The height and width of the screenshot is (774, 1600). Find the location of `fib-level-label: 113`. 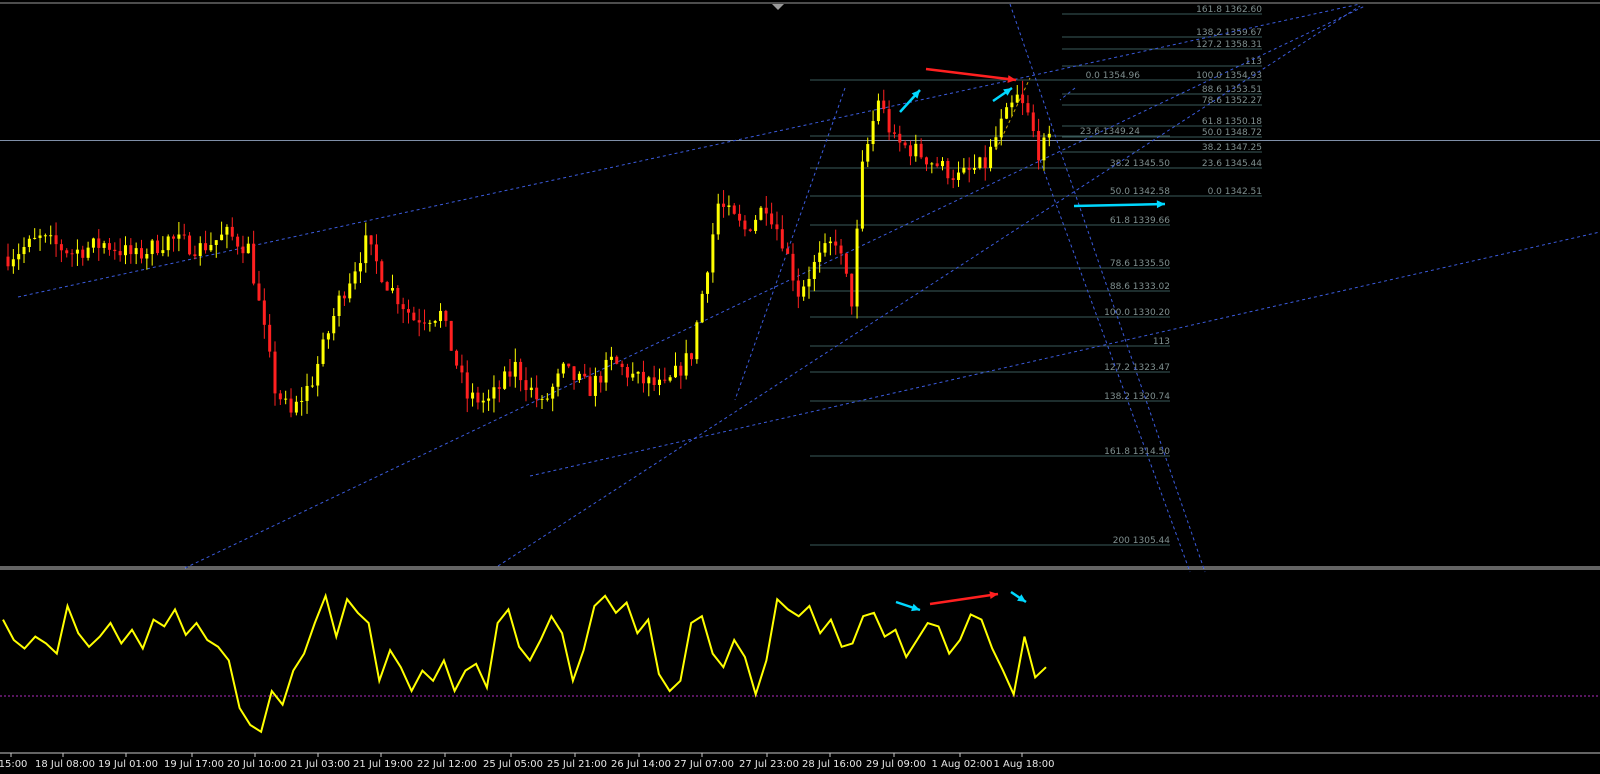

fib-level-label: 113 is located at coordinates (1161, 342).